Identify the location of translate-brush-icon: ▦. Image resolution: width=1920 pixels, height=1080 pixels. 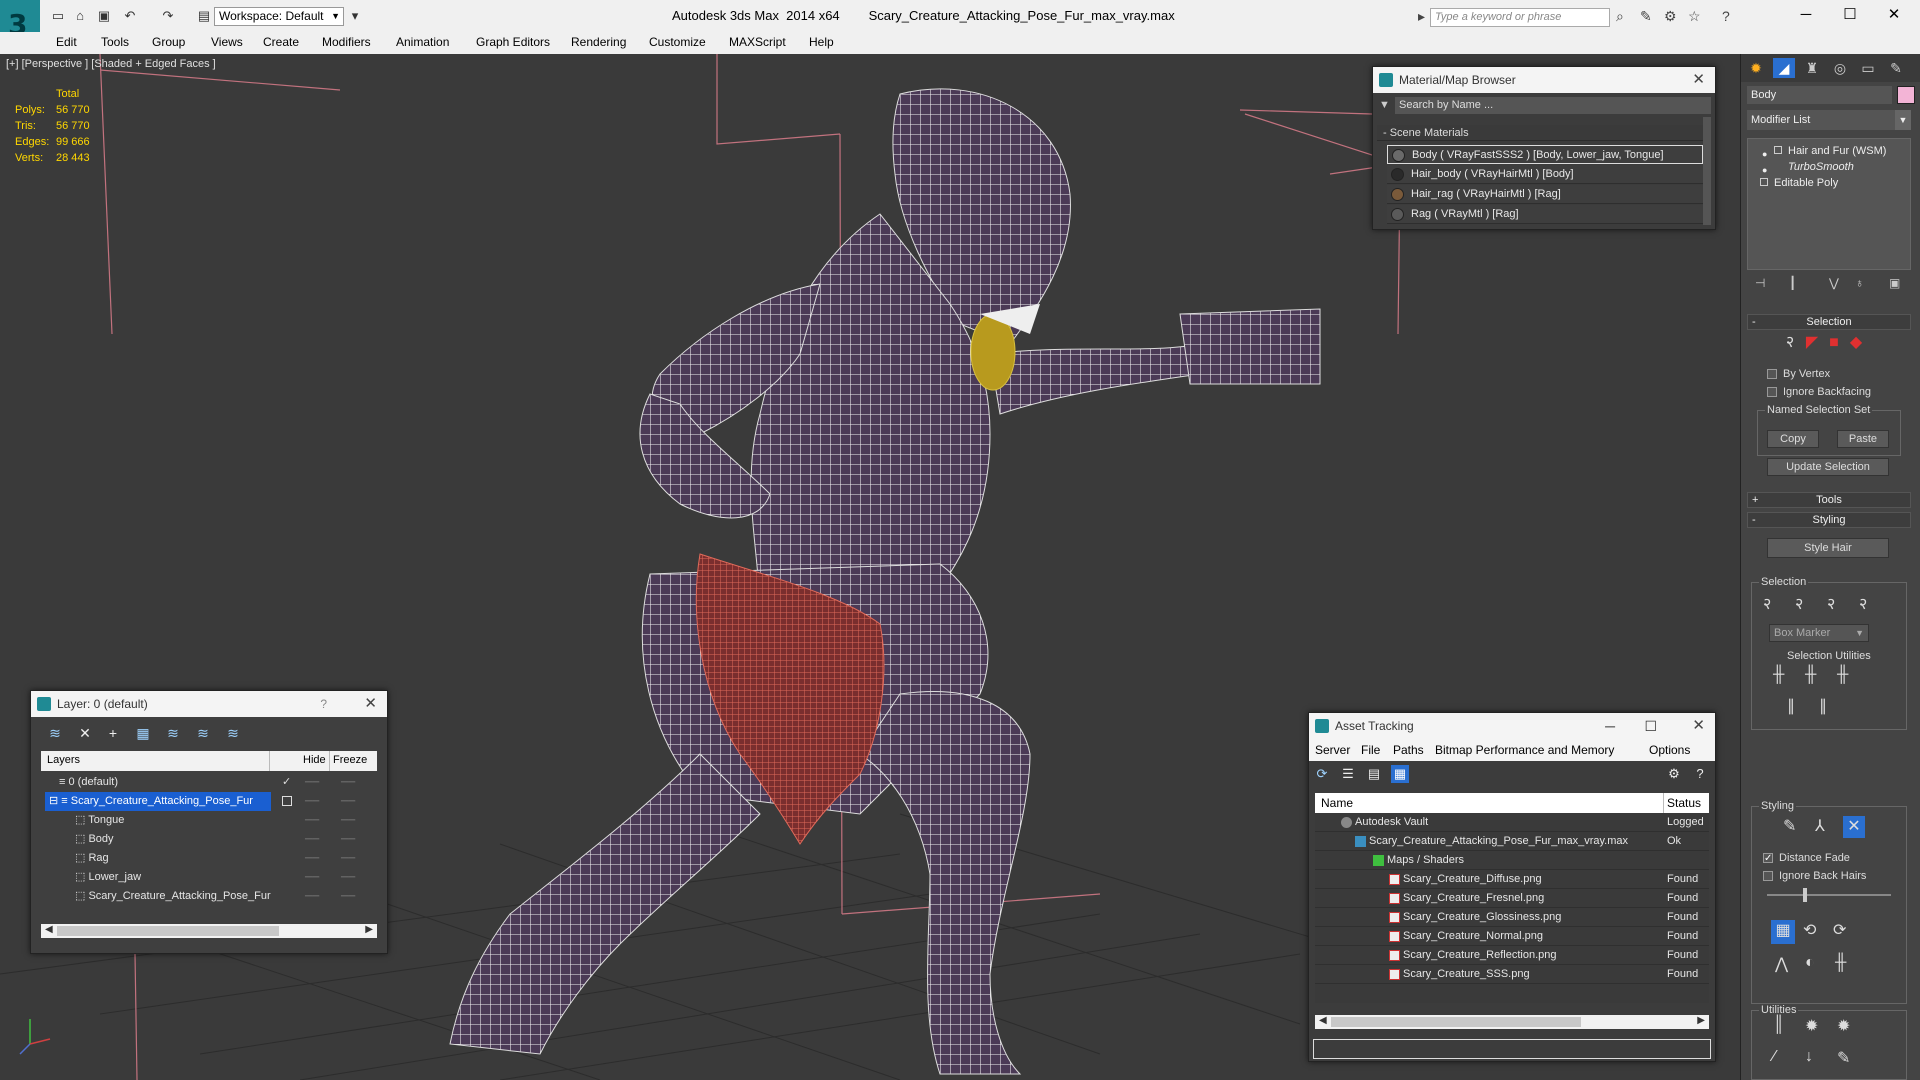
(1783, 932).